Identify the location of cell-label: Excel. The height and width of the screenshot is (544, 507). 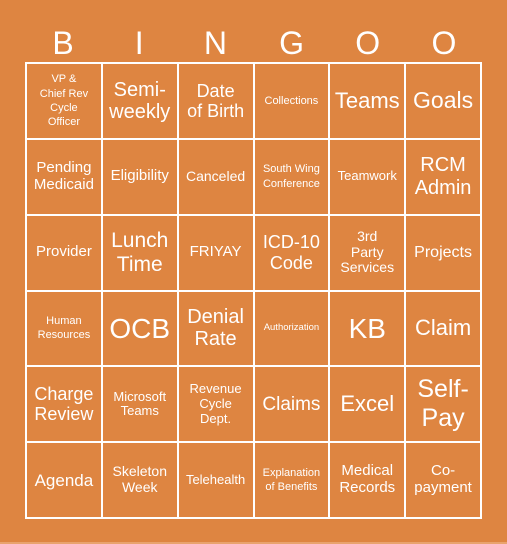
(367, 403).